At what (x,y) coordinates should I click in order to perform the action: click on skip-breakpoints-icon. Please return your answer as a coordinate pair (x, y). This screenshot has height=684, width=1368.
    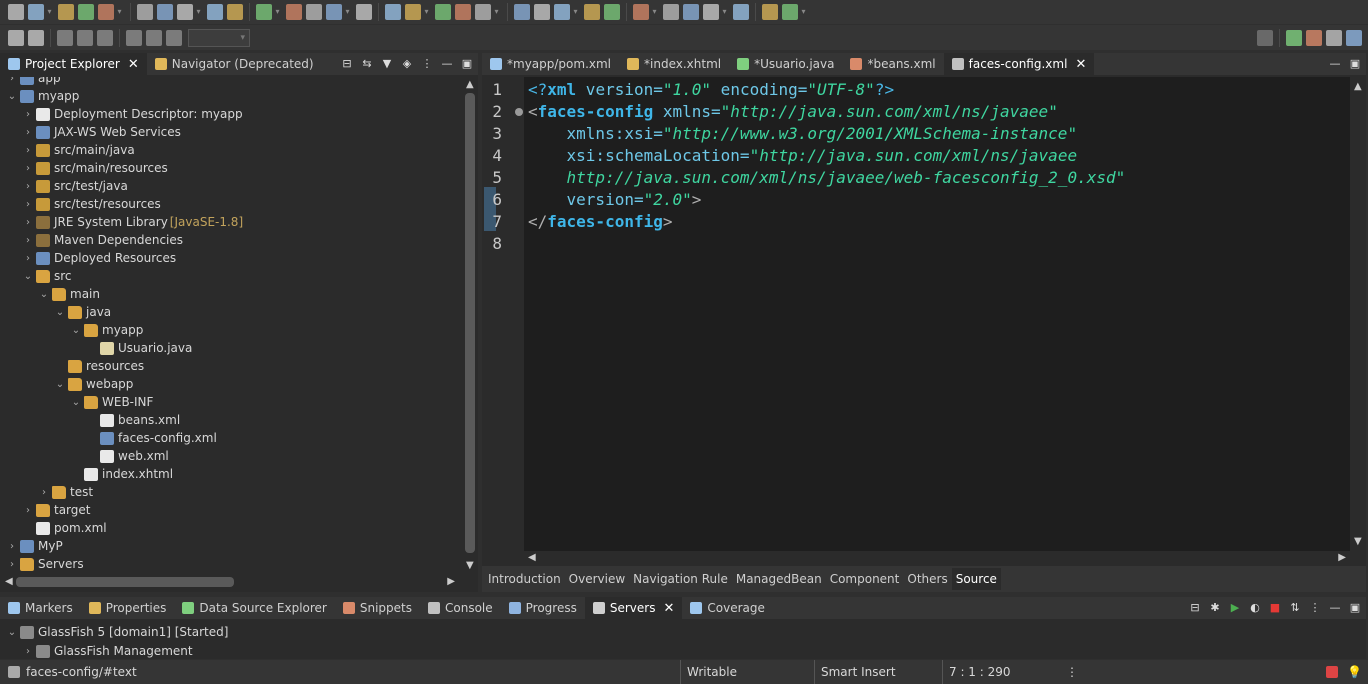
    Looking at the image, I should click on (393, 12).